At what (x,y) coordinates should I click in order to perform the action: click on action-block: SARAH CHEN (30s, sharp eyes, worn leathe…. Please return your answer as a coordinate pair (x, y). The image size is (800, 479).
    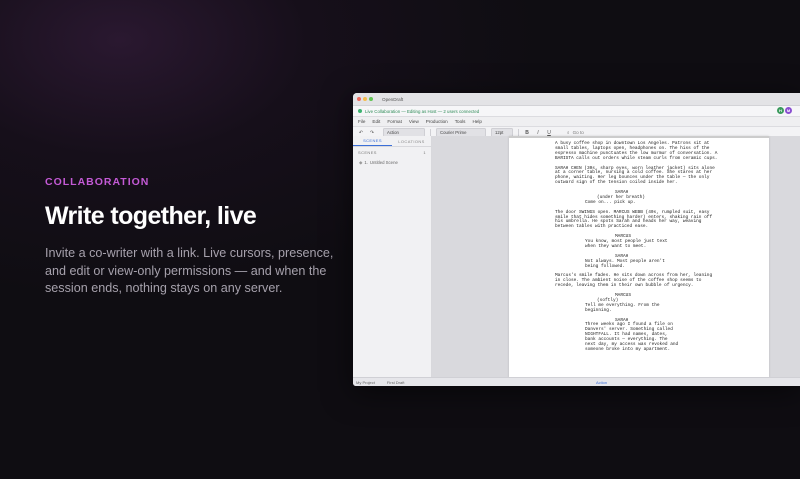
    Looking at the image, I should click on (649, 176).